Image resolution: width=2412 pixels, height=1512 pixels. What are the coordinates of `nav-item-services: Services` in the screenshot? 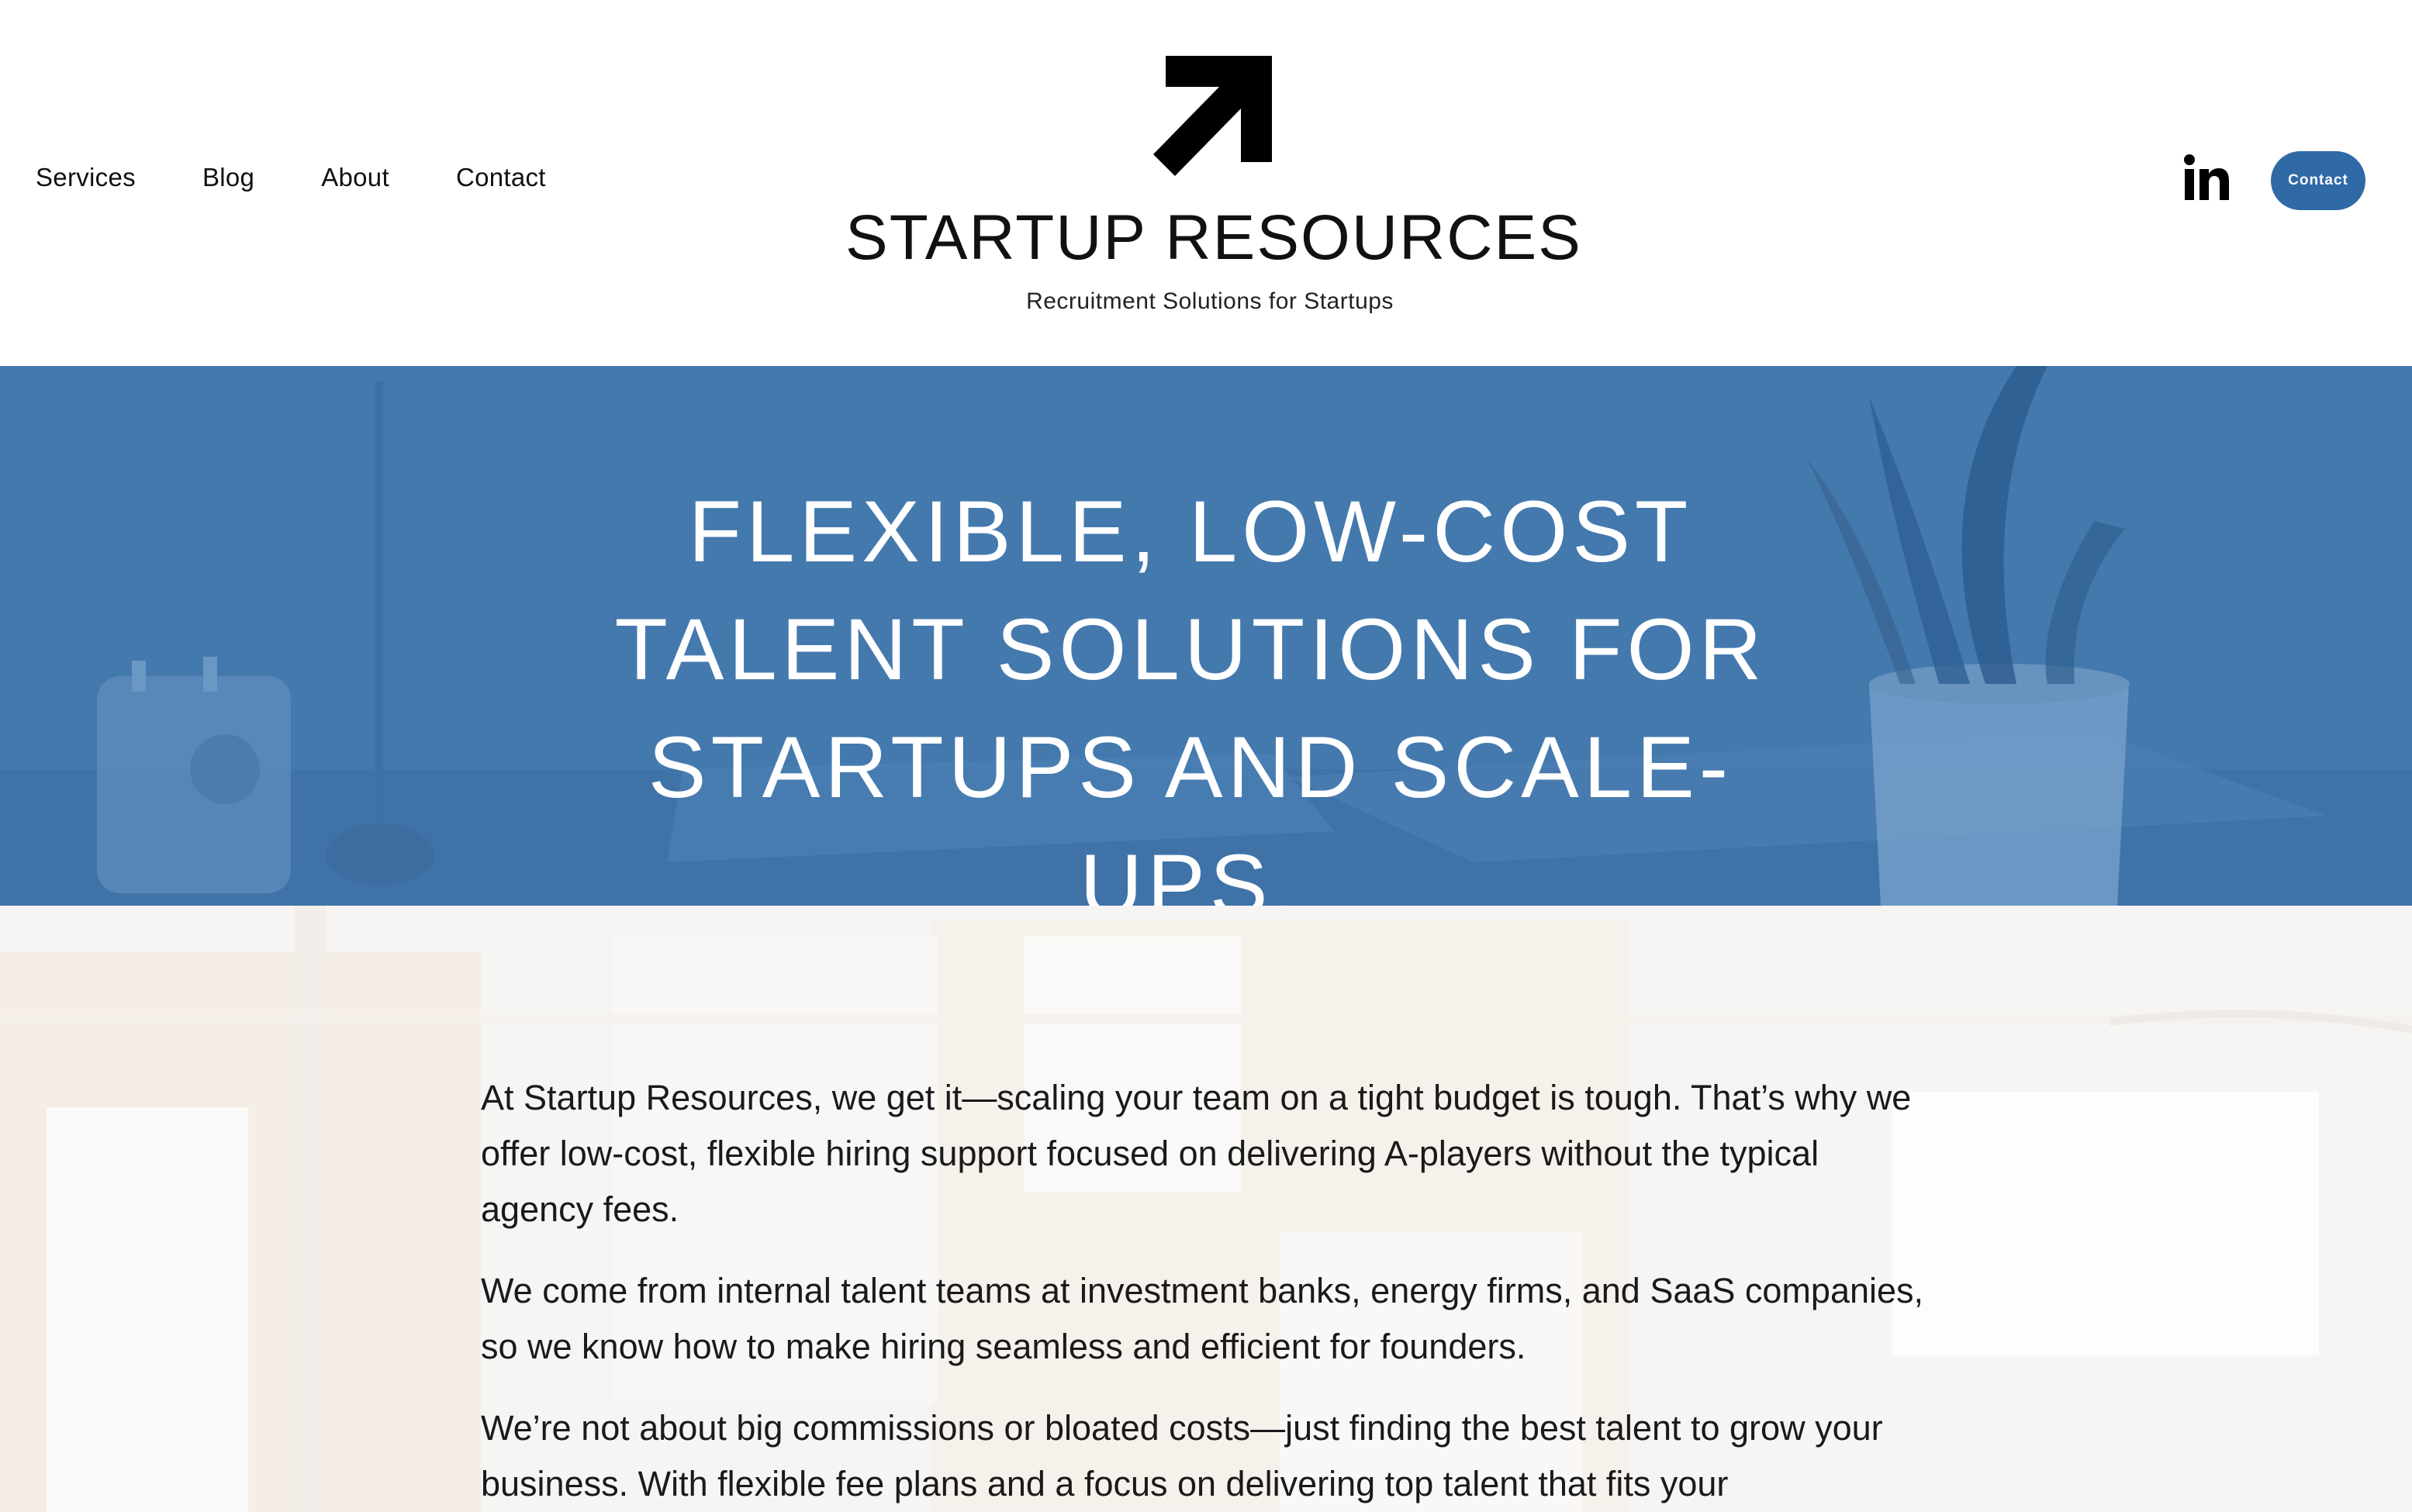 It's located at (86, 177).